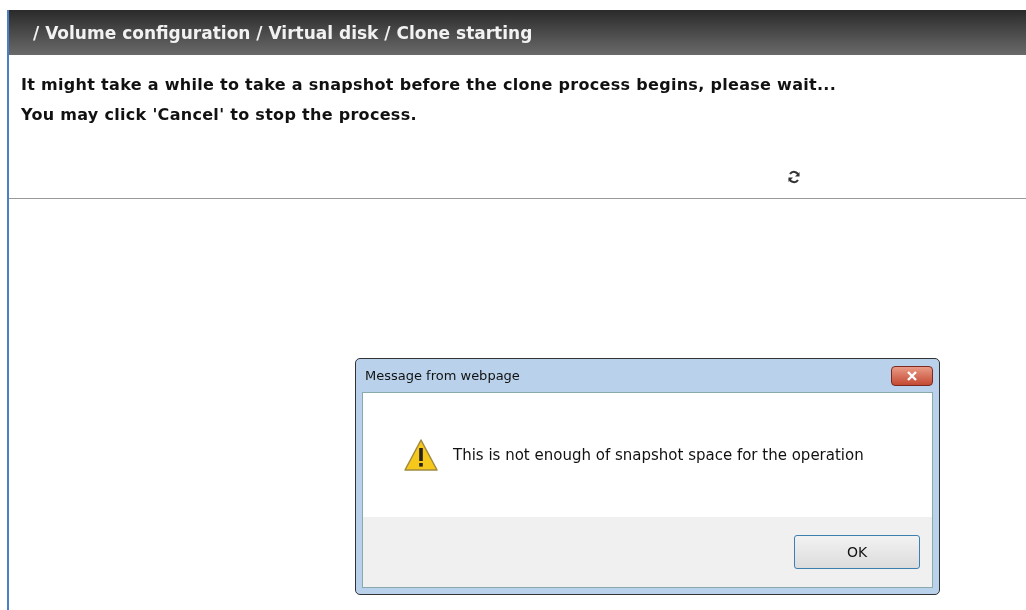  Describe the element at coordinates (857, 552) in the screenshot. I see `ok-button: OK` at that location.